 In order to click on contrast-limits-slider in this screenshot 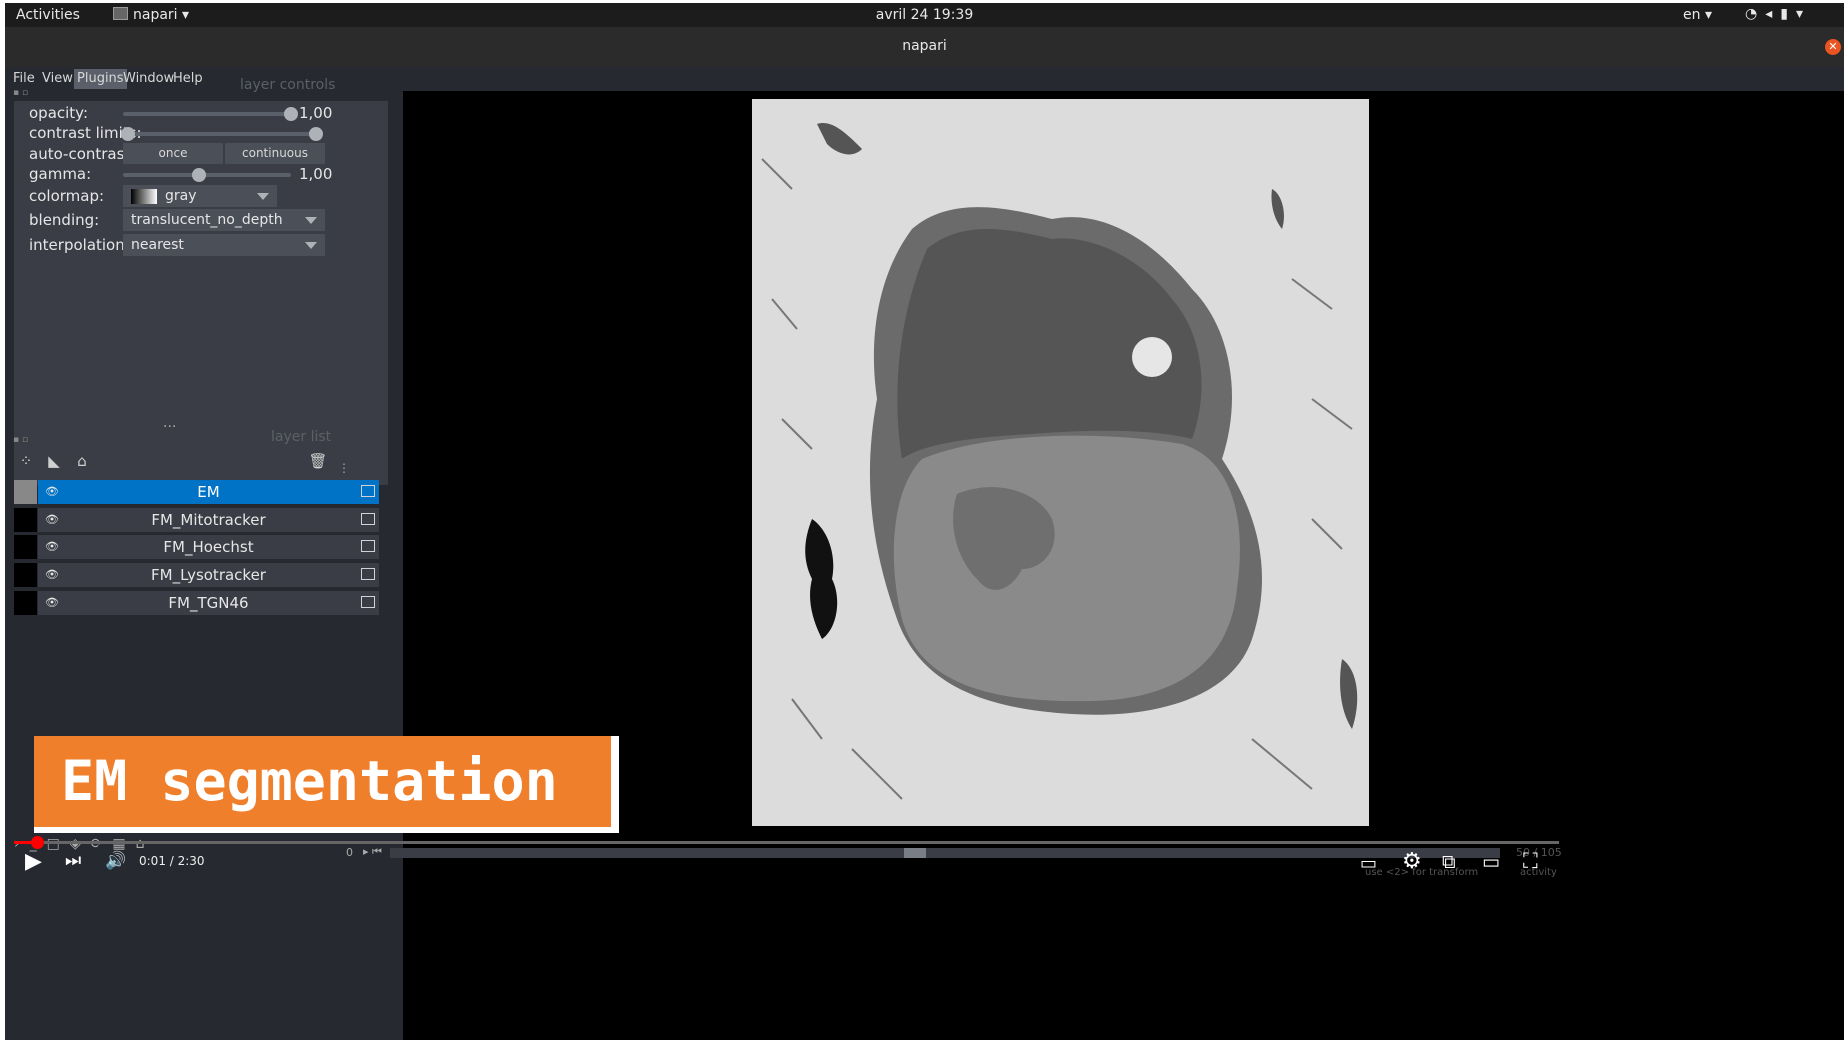, I will do `click(222, 134)`.